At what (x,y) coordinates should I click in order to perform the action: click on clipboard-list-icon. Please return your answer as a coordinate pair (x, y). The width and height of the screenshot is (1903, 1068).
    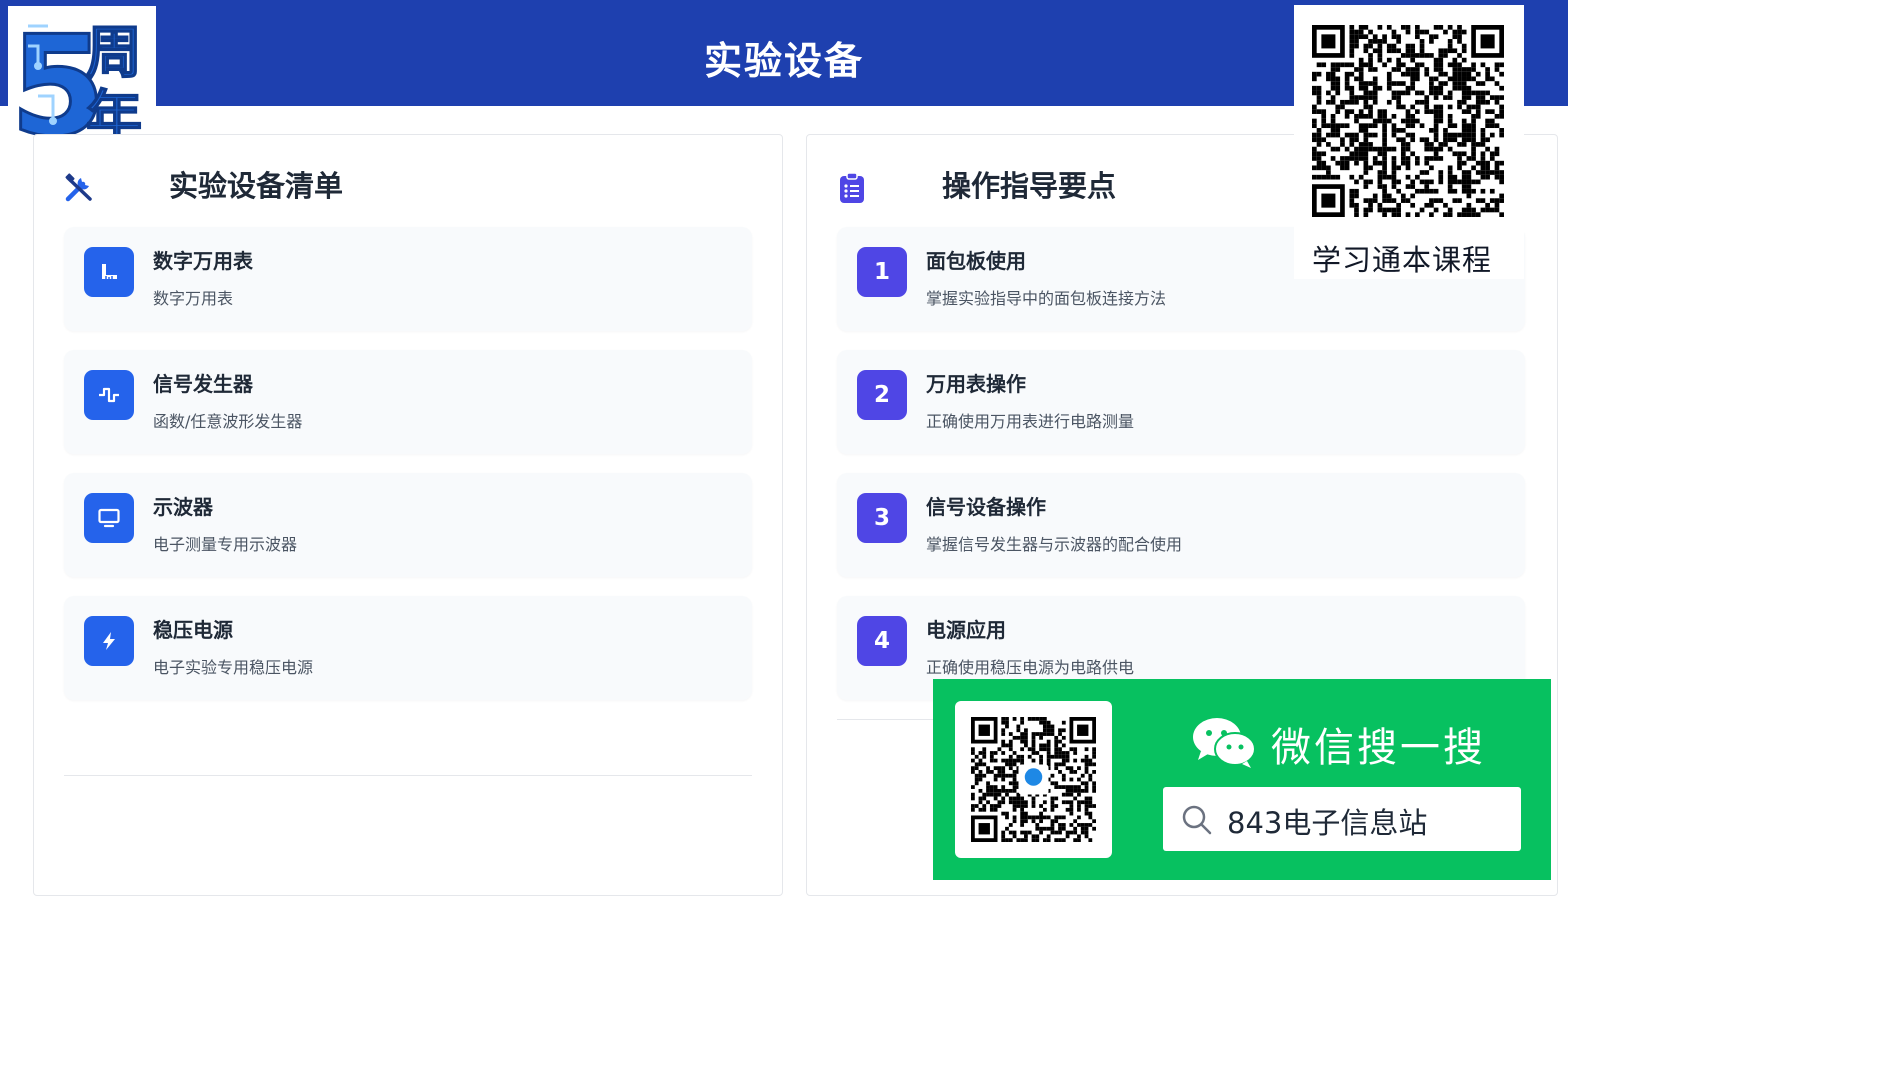
    Looking at the image, I should click on (852, 188).